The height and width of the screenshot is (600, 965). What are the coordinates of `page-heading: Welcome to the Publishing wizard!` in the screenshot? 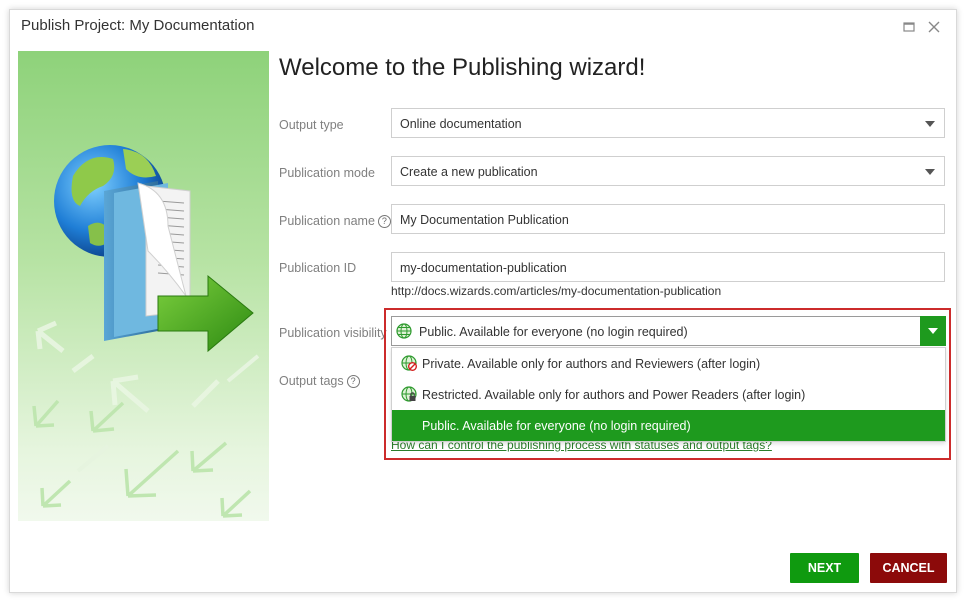 It's located at (462, 67).